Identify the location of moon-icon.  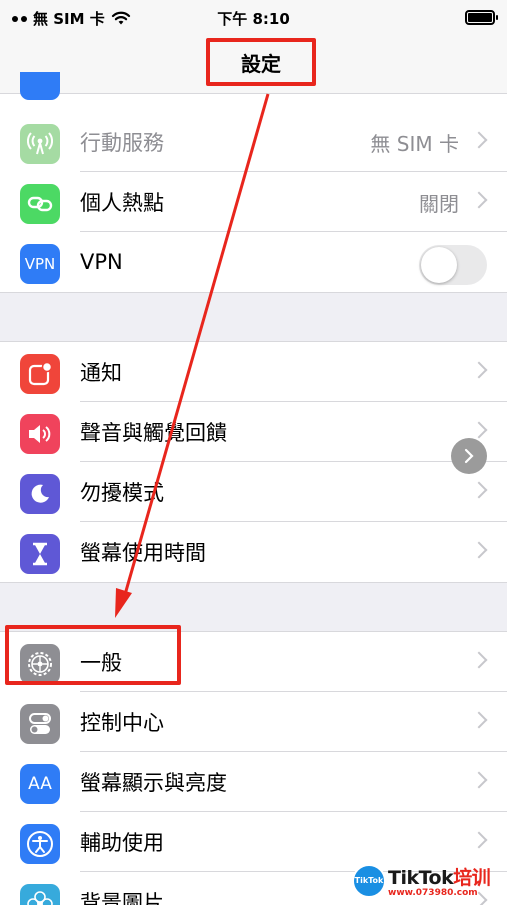
(40, 494).